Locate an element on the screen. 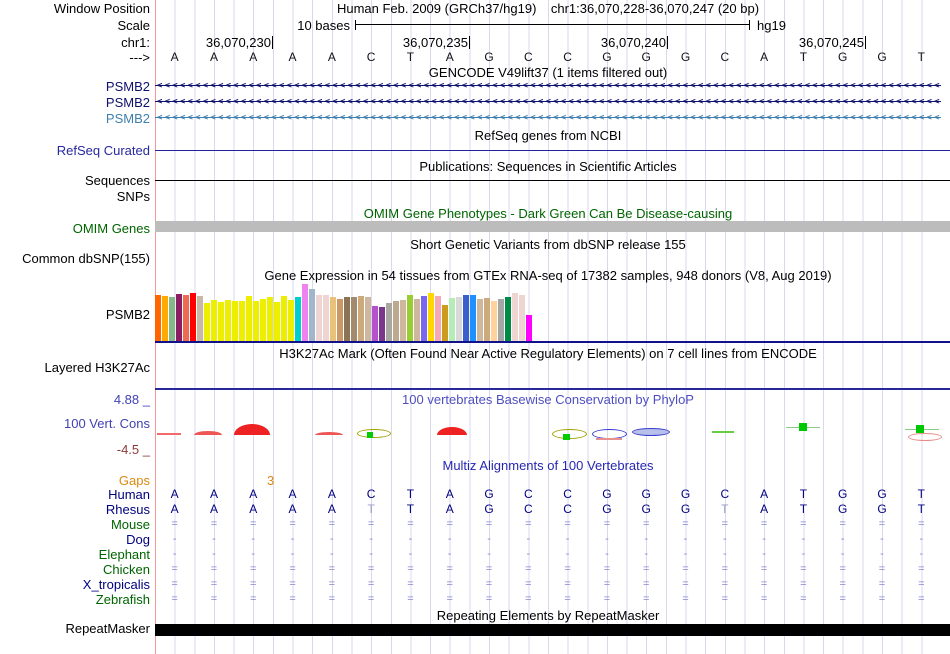  species-label-zebrafish: Zebrafish is located at coordinates (123, 599).